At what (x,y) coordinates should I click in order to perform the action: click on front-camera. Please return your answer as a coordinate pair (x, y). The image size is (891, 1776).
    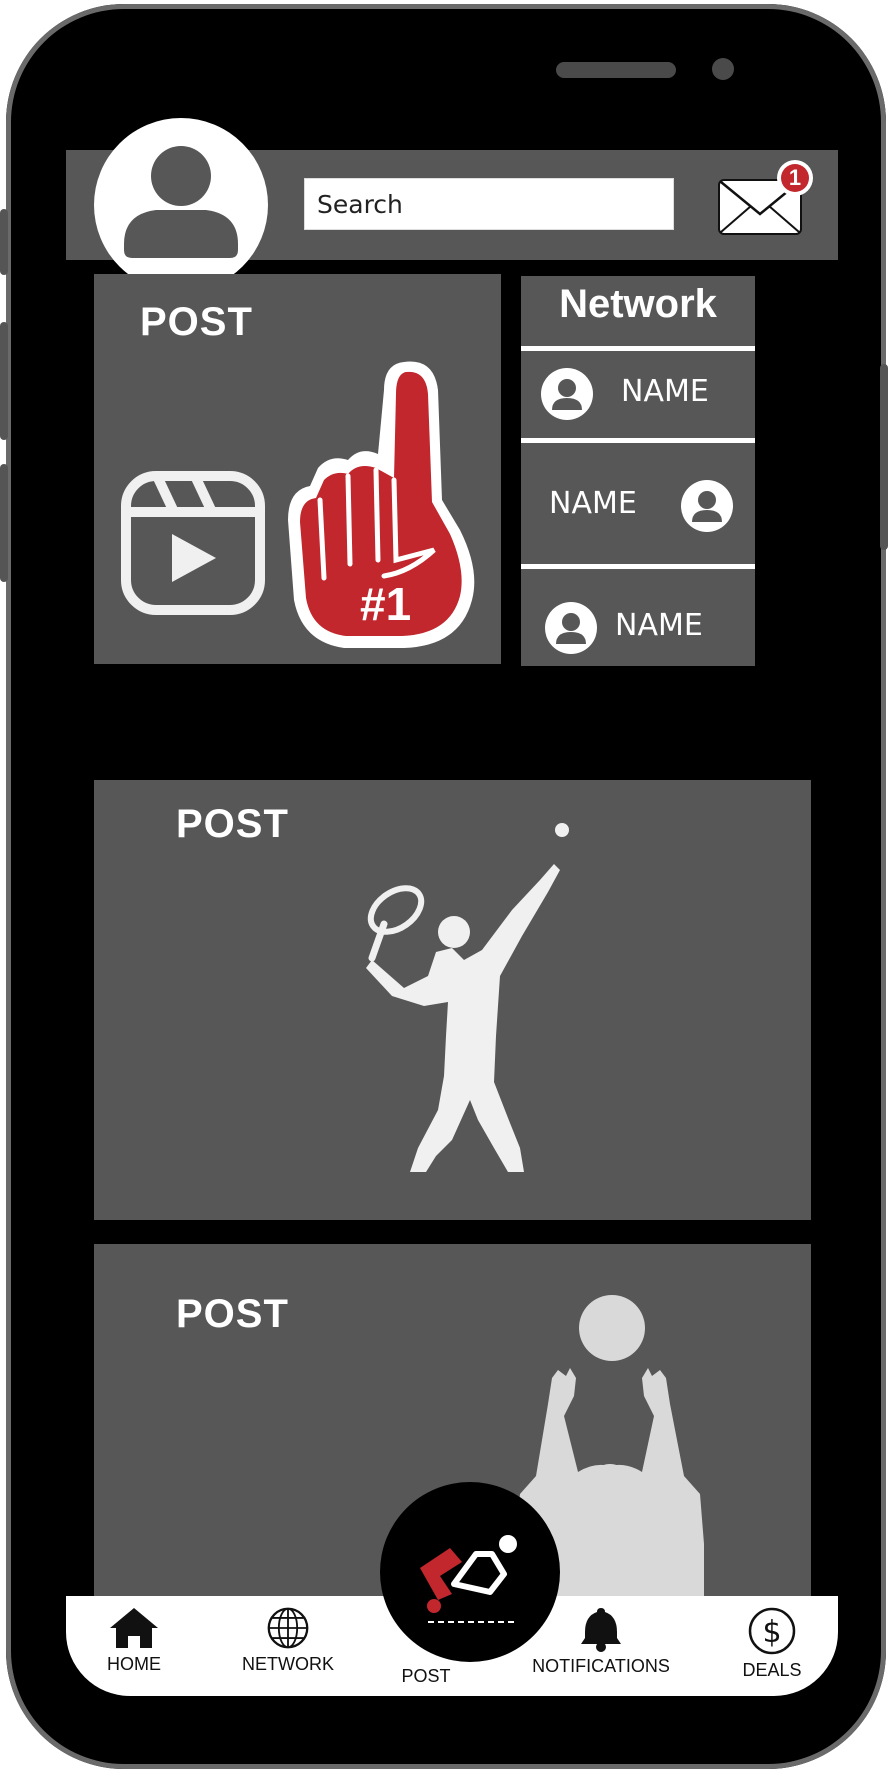
    Looking at the image, I should click on (723, 69).